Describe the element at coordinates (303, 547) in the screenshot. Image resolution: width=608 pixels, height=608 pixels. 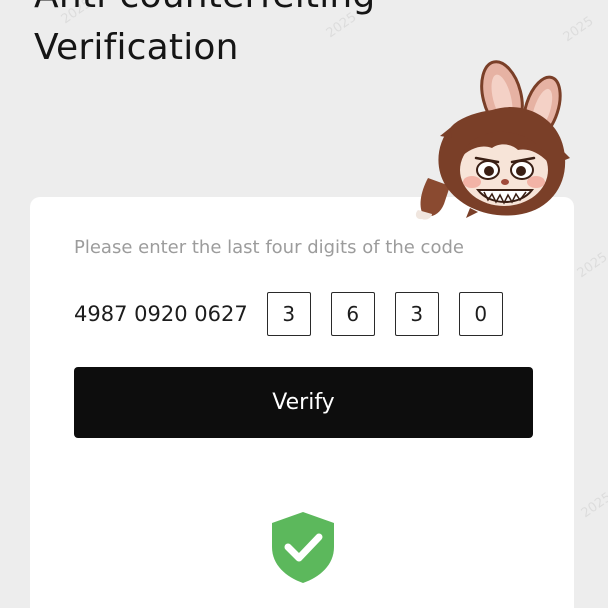
I see `shield-check-icon` at that location.